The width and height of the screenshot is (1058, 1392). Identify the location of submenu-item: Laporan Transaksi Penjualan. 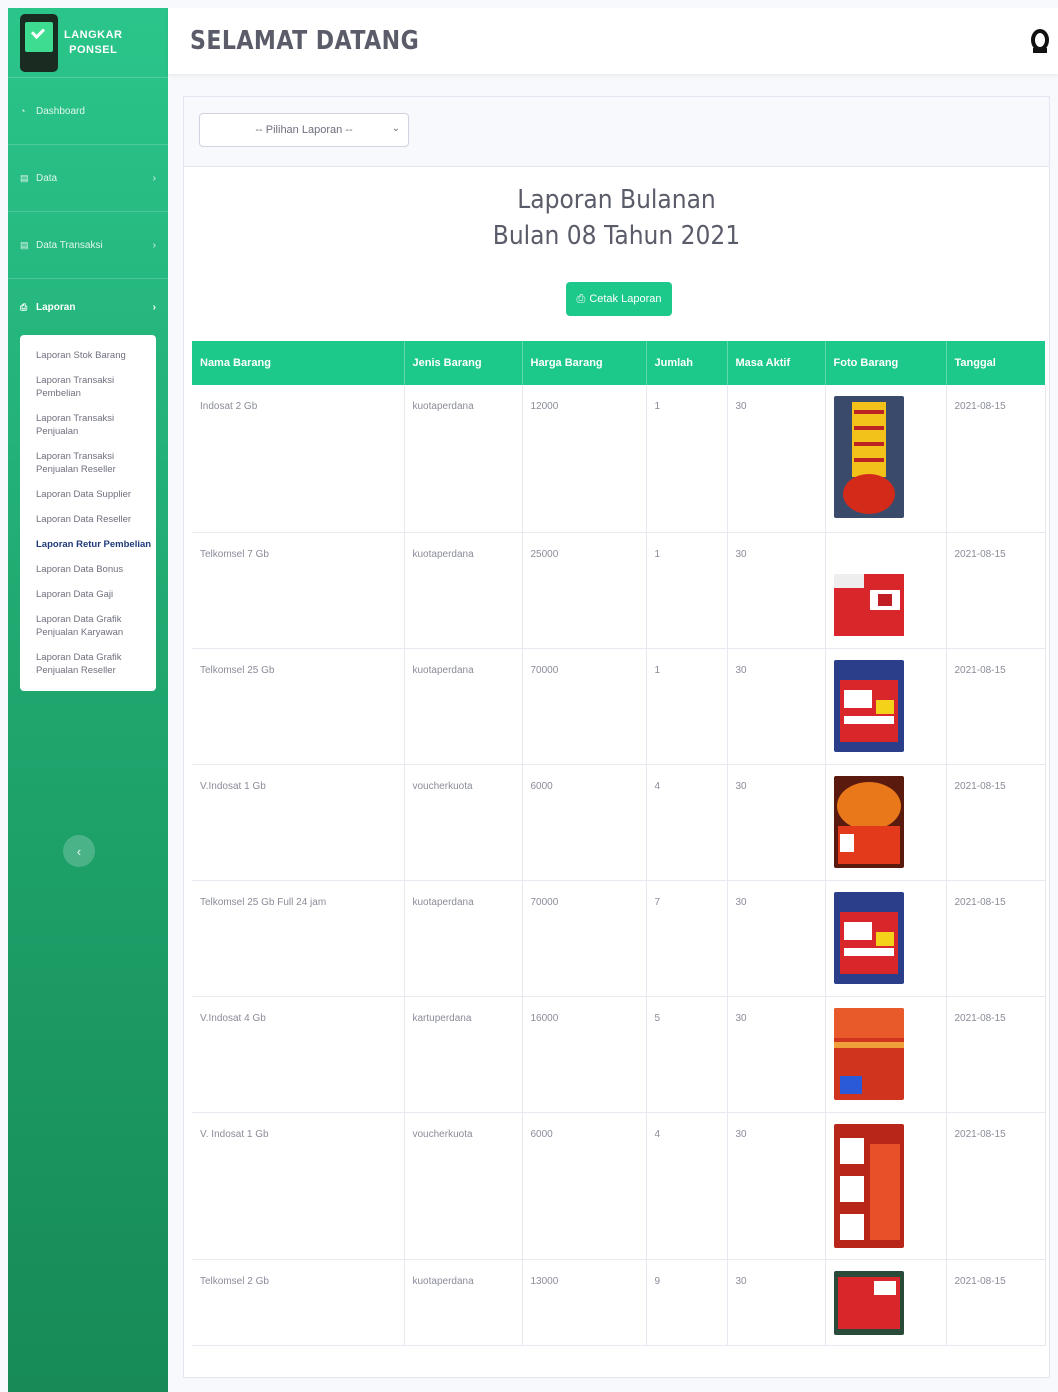
(88, 425).